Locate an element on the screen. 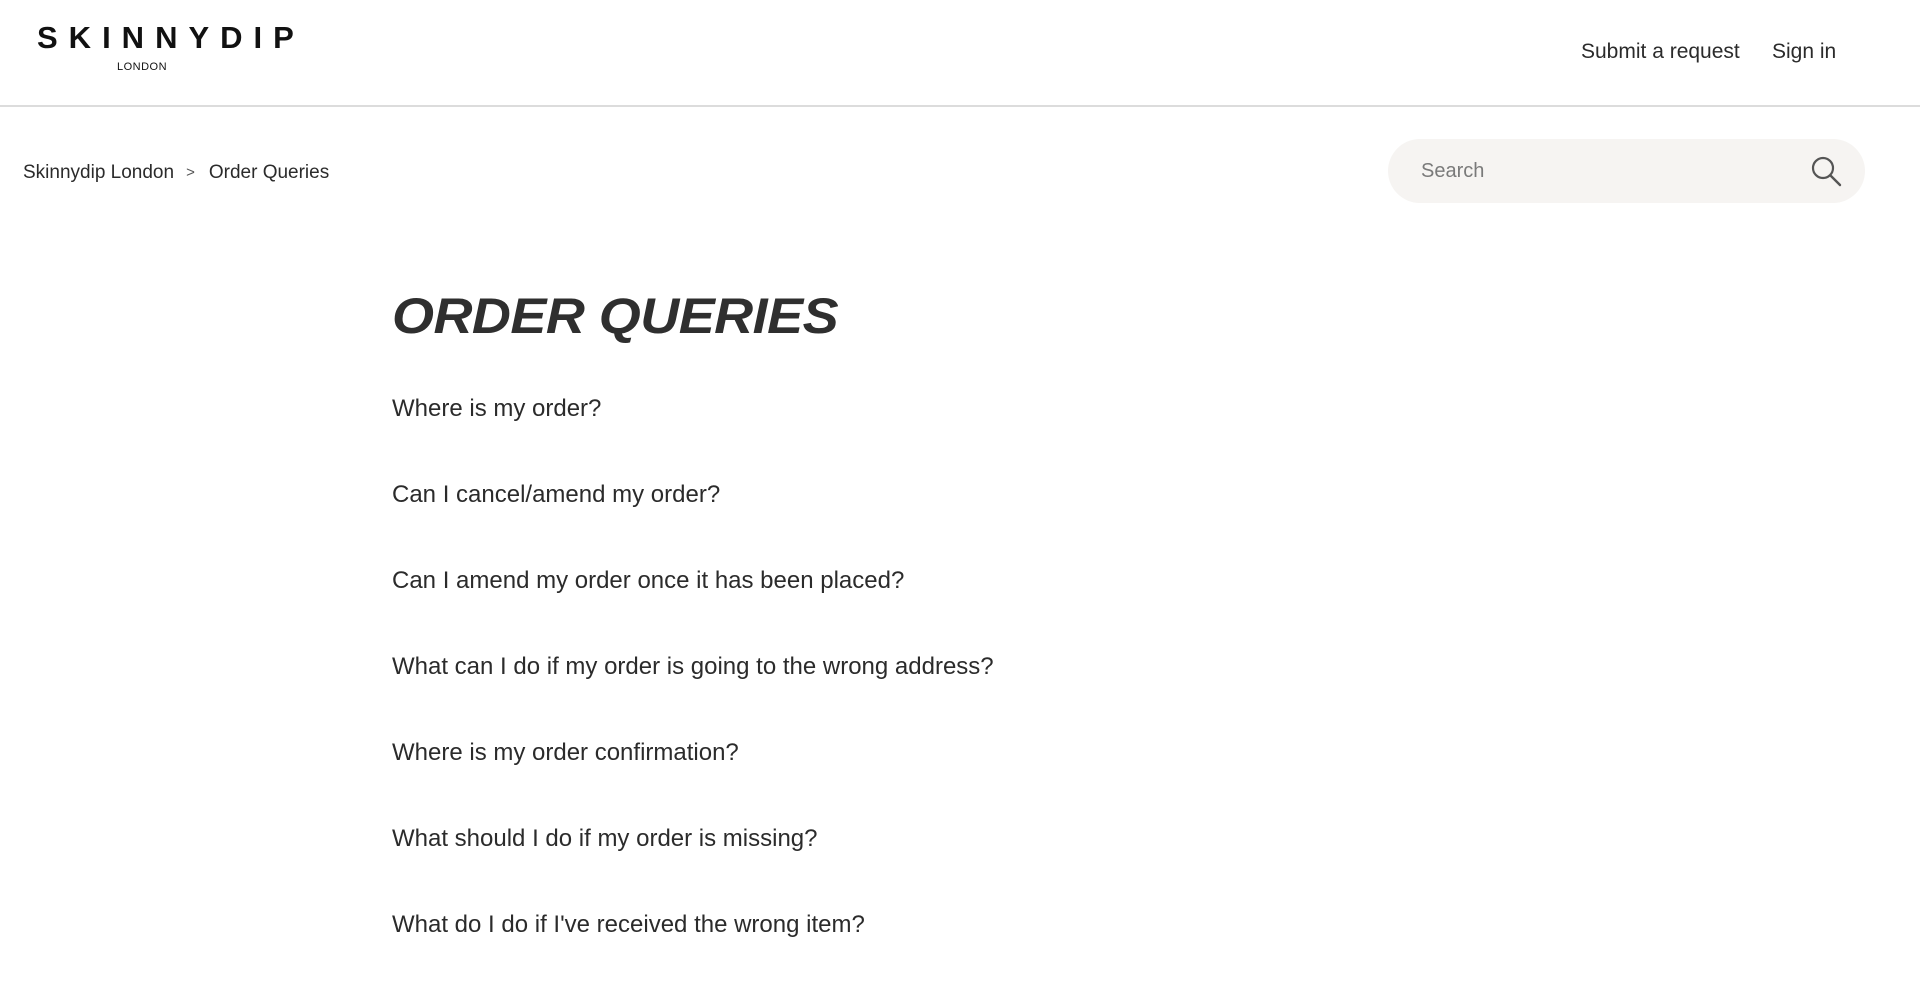 This screenshot has height=996, width=1920. breadcrumb-item-order-queries: Order Queries is located at coordinates (269, 173).